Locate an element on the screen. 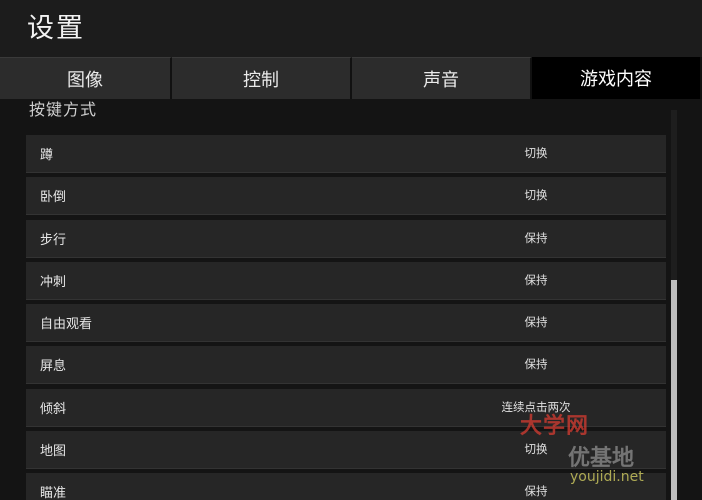 The width and height of the screenshot is (702, 500). watermark-url: youjidi.net is located at coordinates (607, 477).